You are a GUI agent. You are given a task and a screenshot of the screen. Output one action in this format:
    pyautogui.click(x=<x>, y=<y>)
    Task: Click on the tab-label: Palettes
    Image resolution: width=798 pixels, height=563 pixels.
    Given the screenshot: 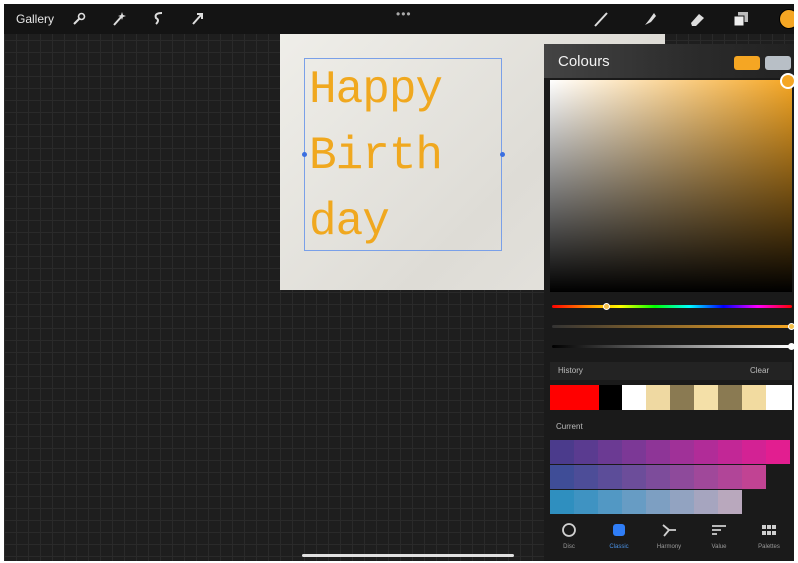 What is the action you would take?
    pyautogui.click(x=769, y=547)
    